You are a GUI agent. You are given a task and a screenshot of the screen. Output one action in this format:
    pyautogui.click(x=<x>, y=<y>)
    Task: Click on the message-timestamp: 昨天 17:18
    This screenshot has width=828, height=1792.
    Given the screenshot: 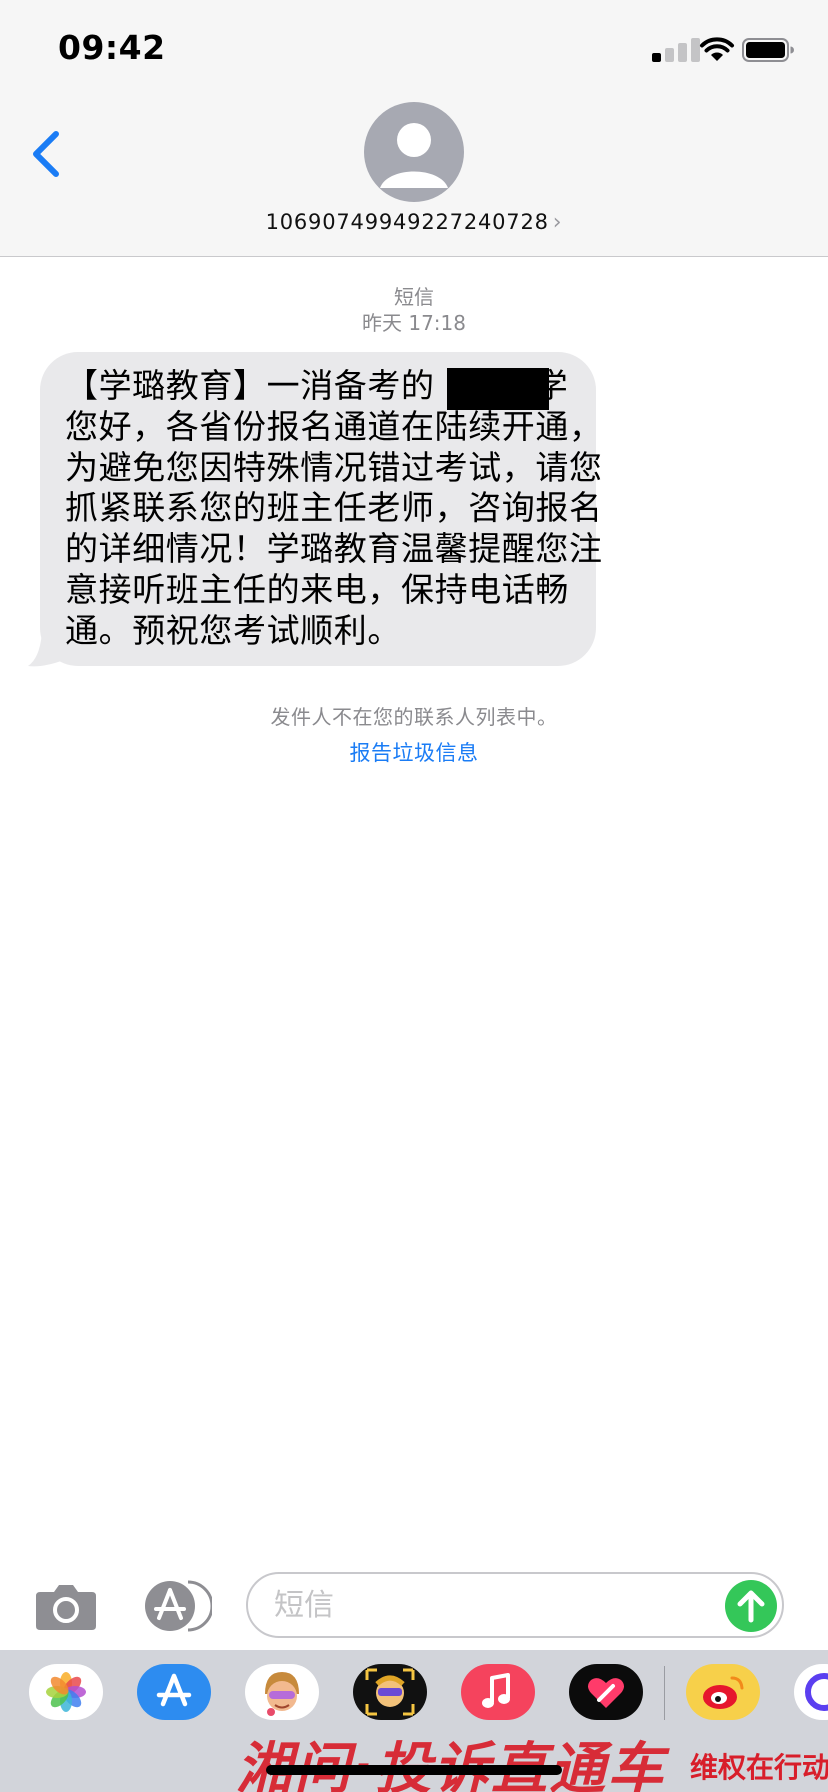 What is the action you would take?
    pyautogui.click(x=414, y=323)
    